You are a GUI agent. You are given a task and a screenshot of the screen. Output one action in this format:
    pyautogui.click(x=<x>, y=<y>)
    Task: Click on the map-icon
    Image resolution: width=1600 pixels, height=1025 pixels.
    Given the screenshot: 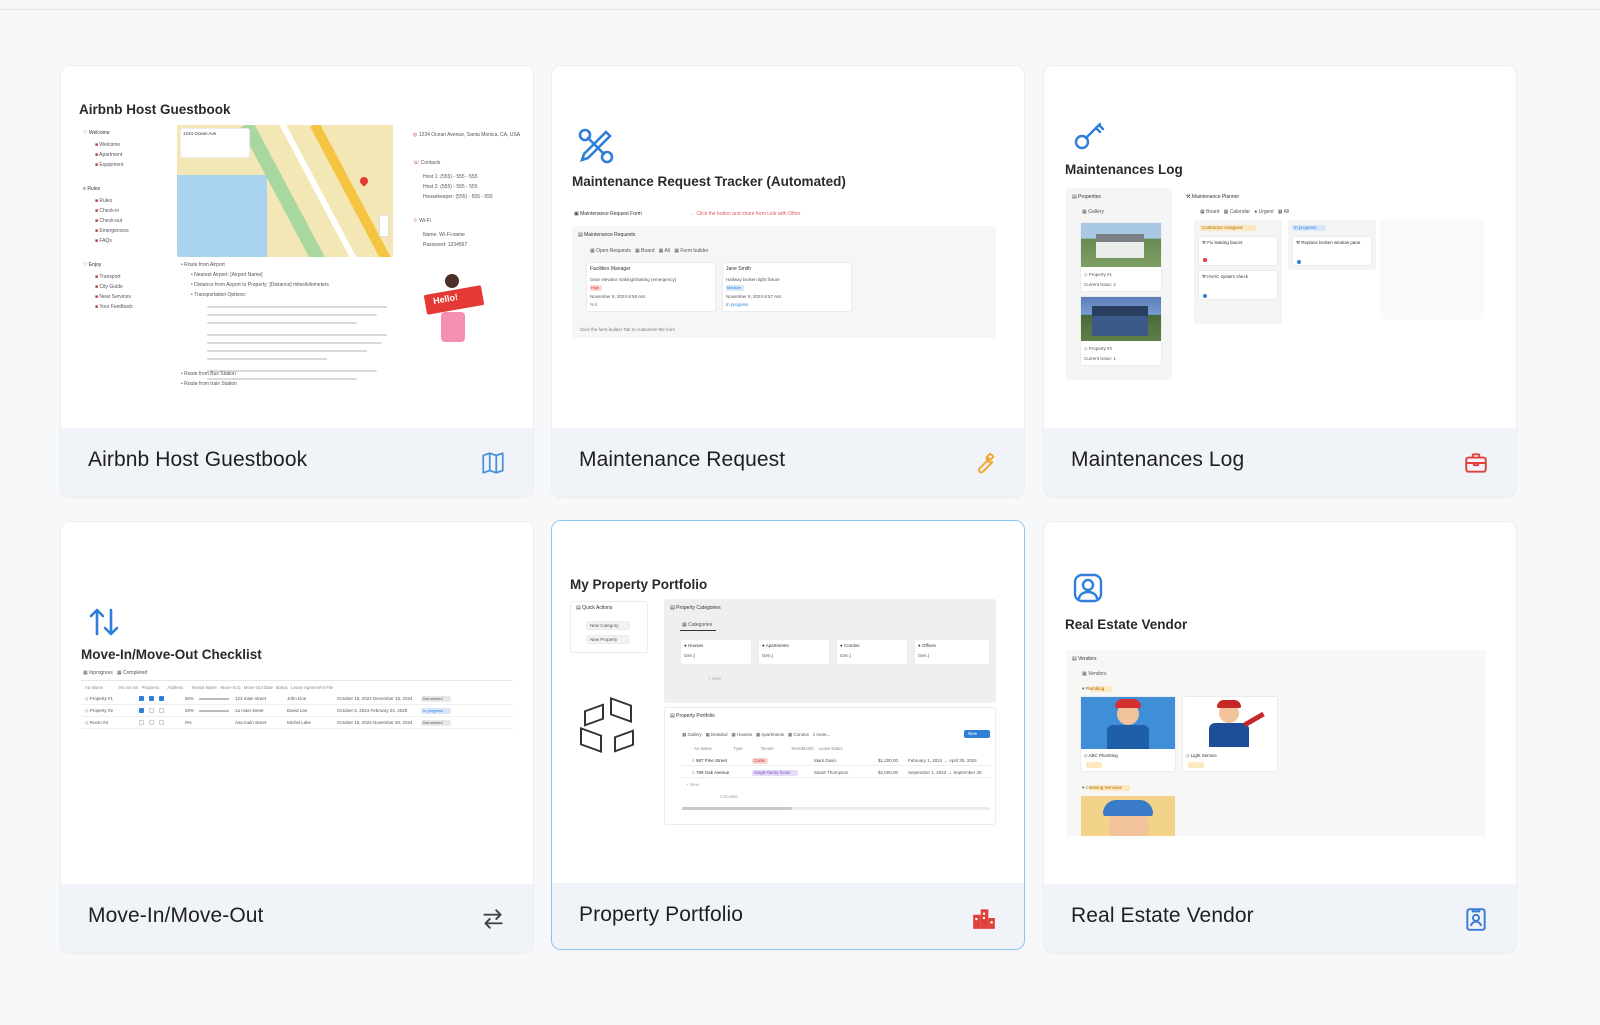 What is the action you would take?
    pyautogui.click(x=493, y=463)
    